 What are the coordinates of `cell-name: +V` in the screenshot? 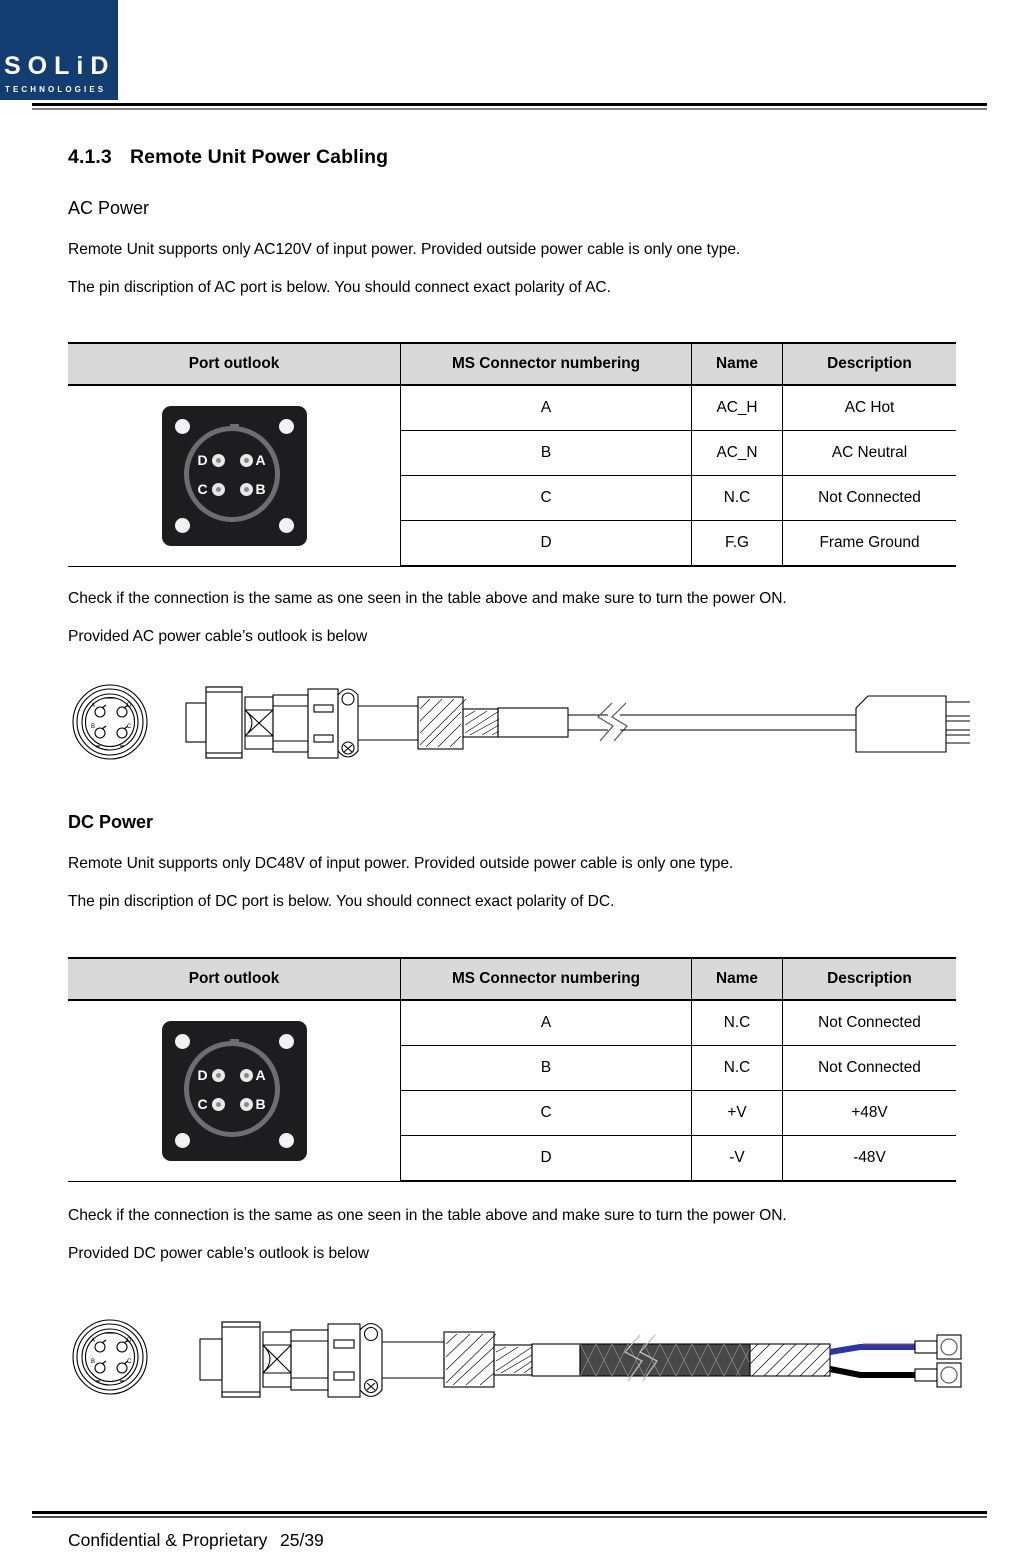 It's located at (737, 1113).